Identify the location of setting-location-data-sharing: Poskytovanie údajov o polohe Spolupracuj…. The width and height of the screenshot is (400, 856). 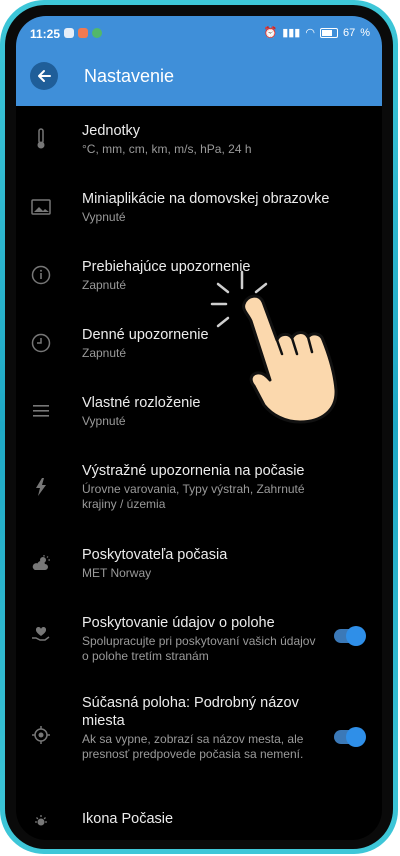
(199, 644).